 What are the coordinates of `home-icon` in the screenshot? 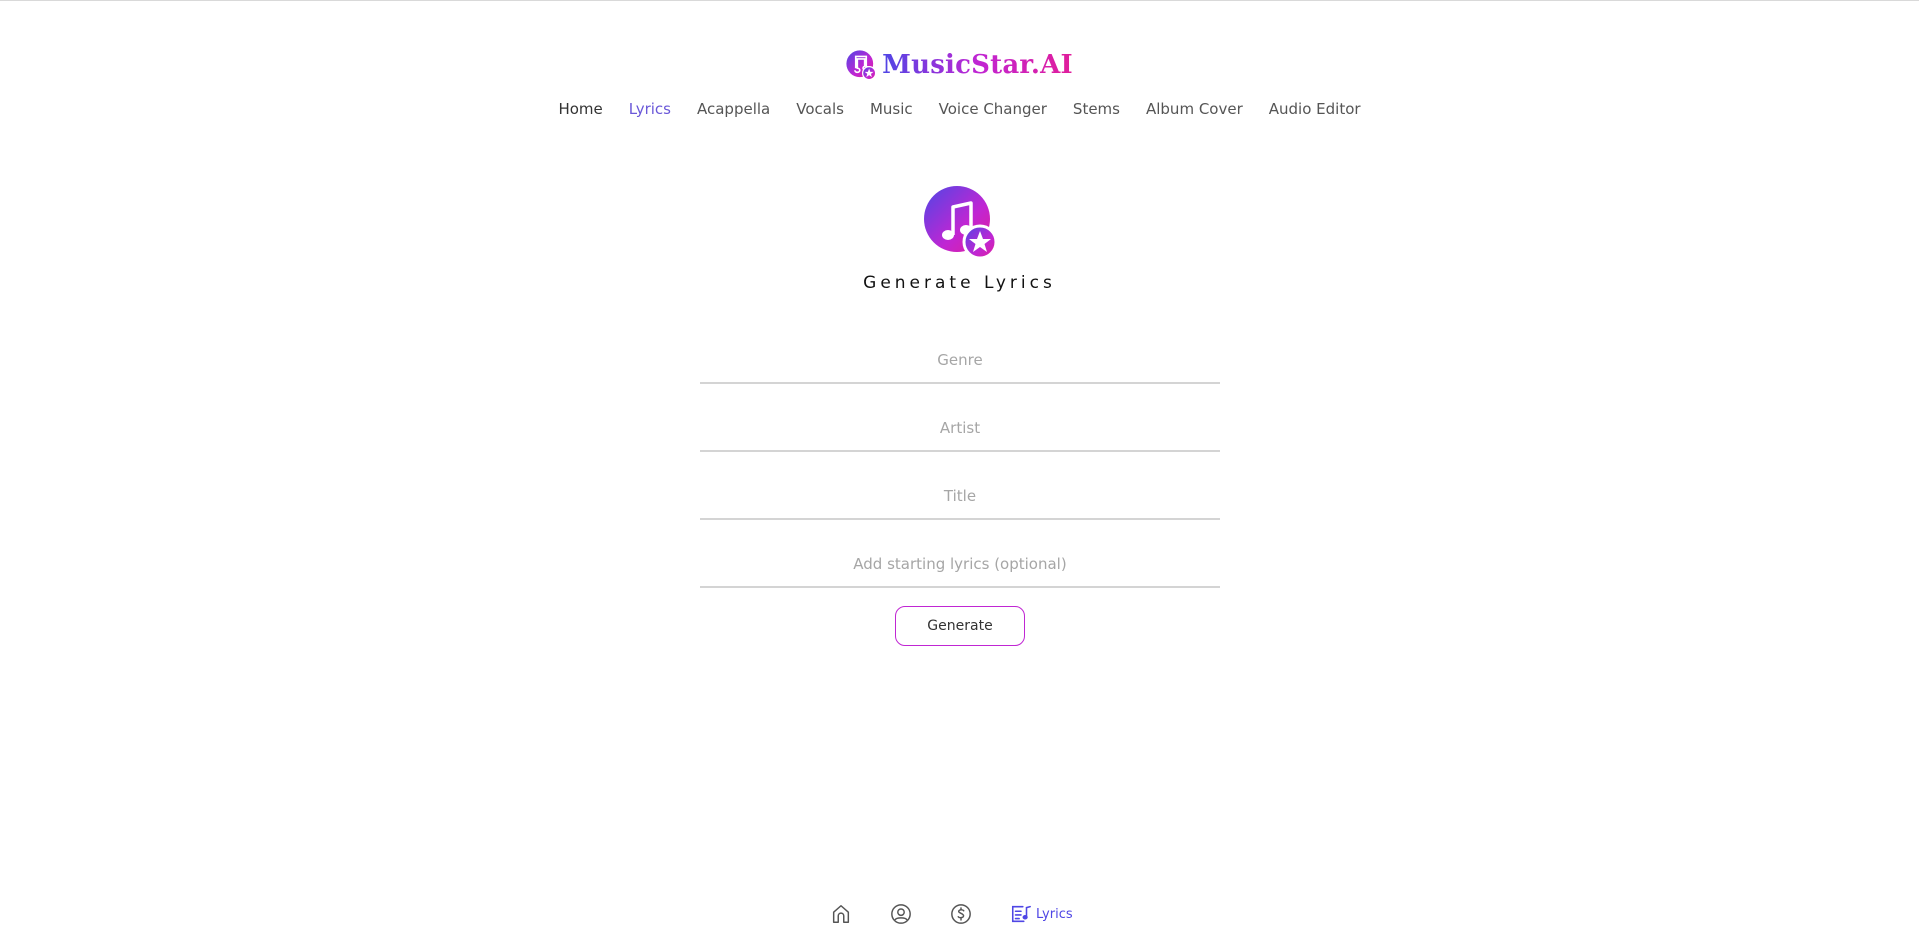 It's located at (841, 914).